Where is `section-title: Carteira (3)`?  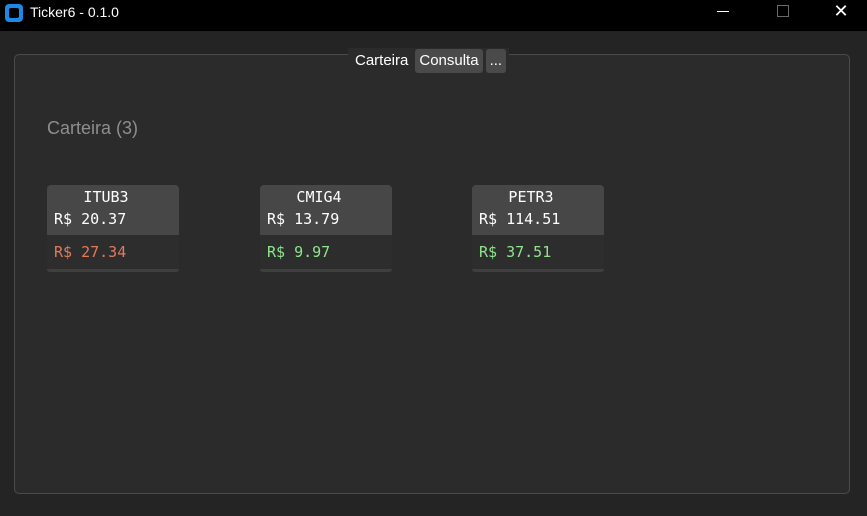
section-title: Carteira (3) is located at coordinates (93, 128).